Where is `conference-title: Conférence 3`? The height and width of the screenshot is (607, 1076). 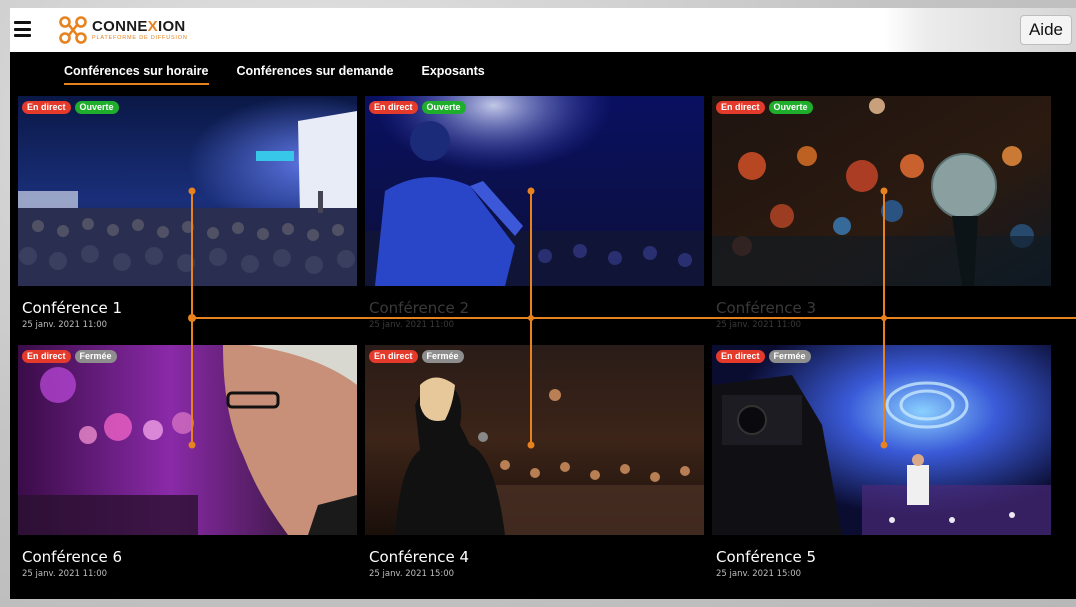
conference-title: Conférence 3 is located at coordinates (883, 308).